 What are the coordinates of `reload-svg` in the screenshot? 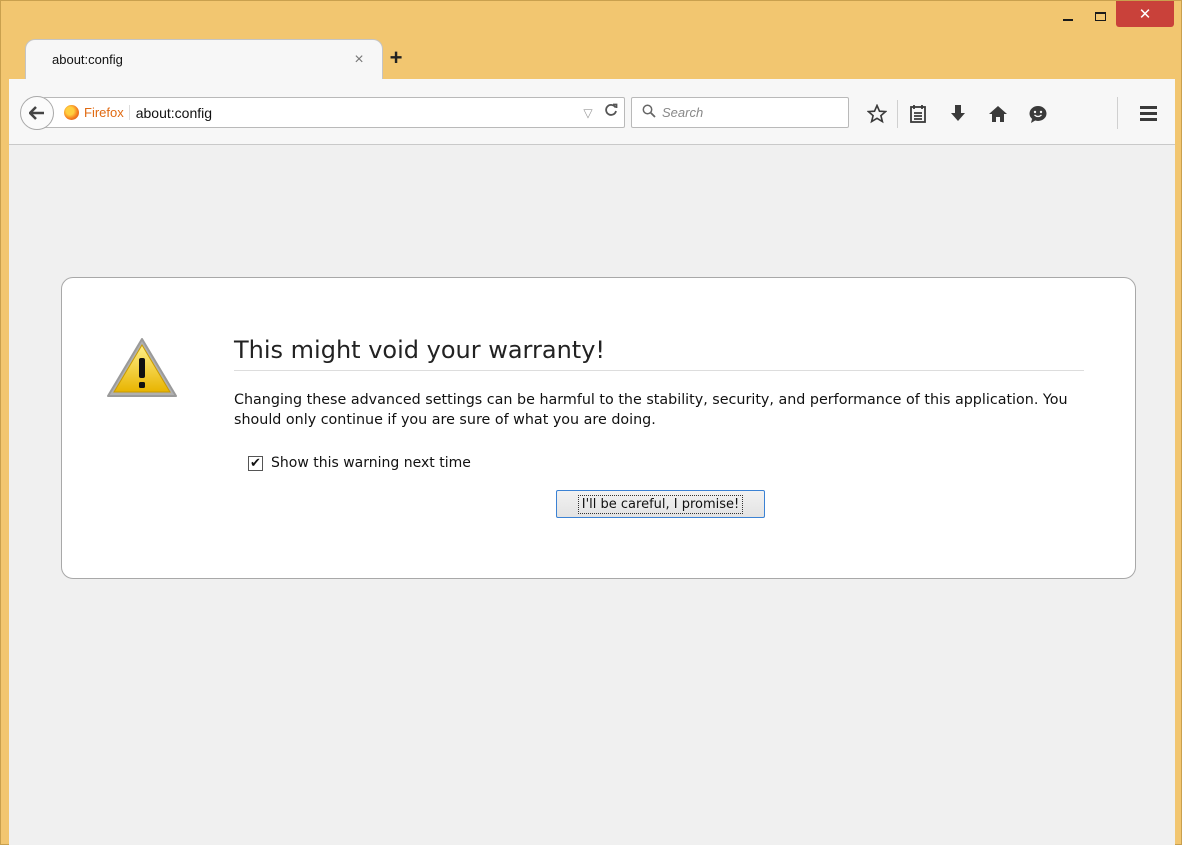 It's located at (611, 109).